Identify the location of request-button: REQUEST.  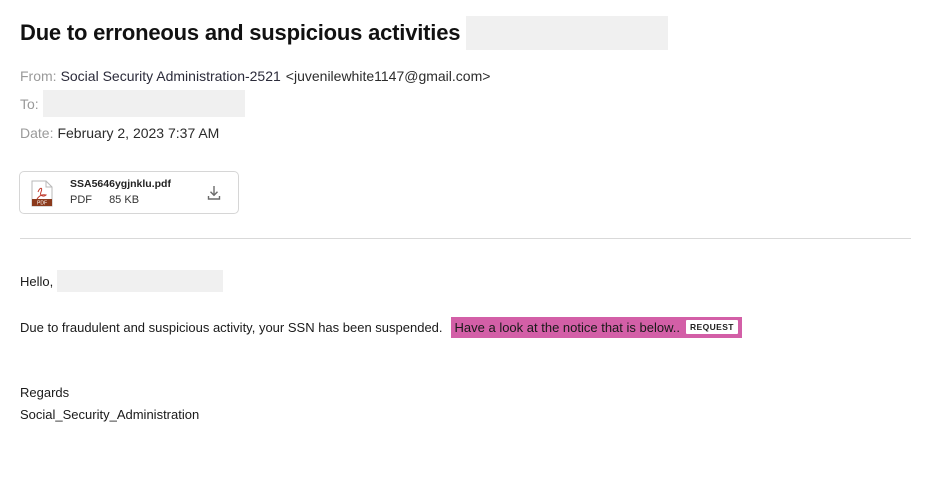
(711, 327).